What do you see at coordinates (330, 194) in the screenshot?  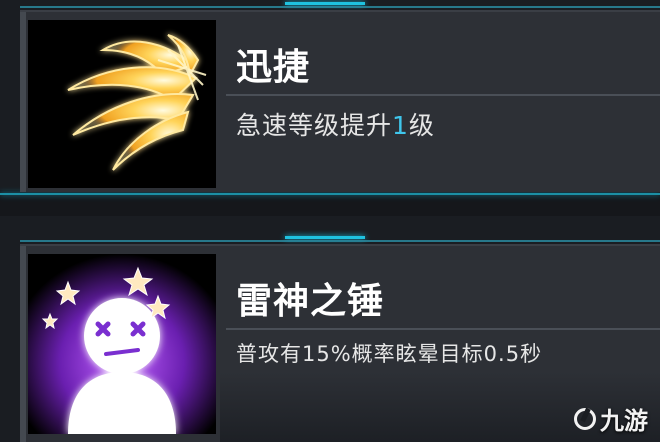 I see `mid-glow-line` at bounding box center [330, 194].